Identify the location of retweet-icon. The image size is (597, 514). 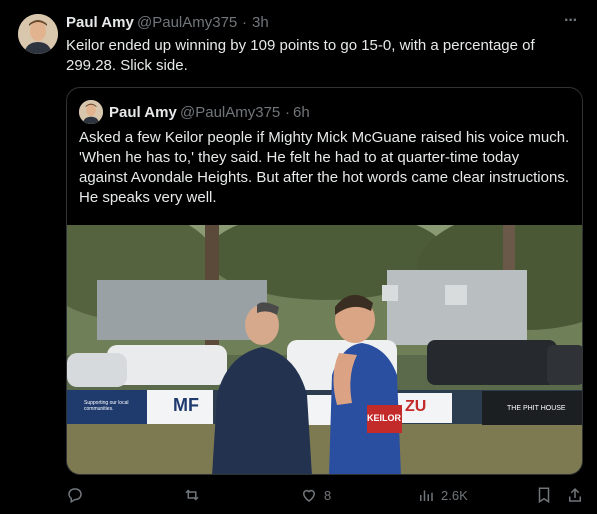
(192, 495).